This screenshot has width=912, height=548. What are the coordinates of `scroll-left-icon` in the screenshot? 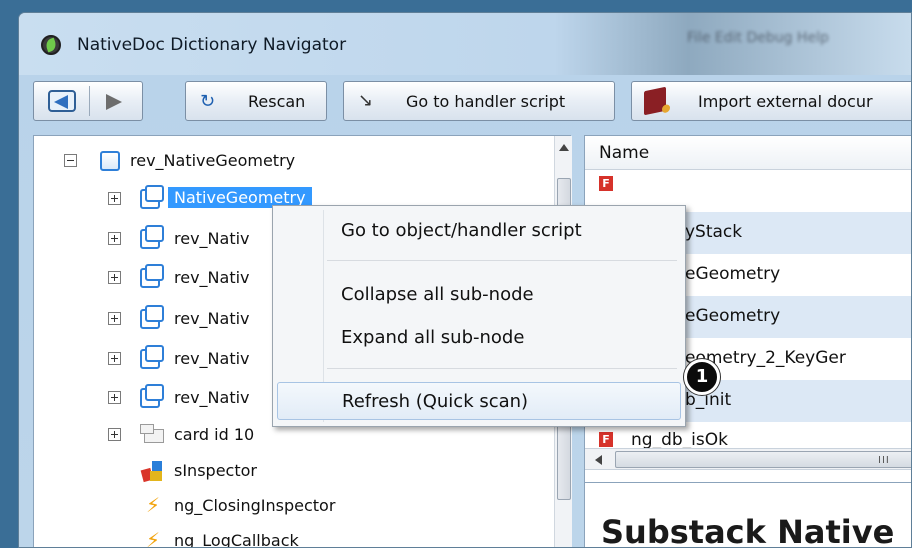 It's located at (598, 460).